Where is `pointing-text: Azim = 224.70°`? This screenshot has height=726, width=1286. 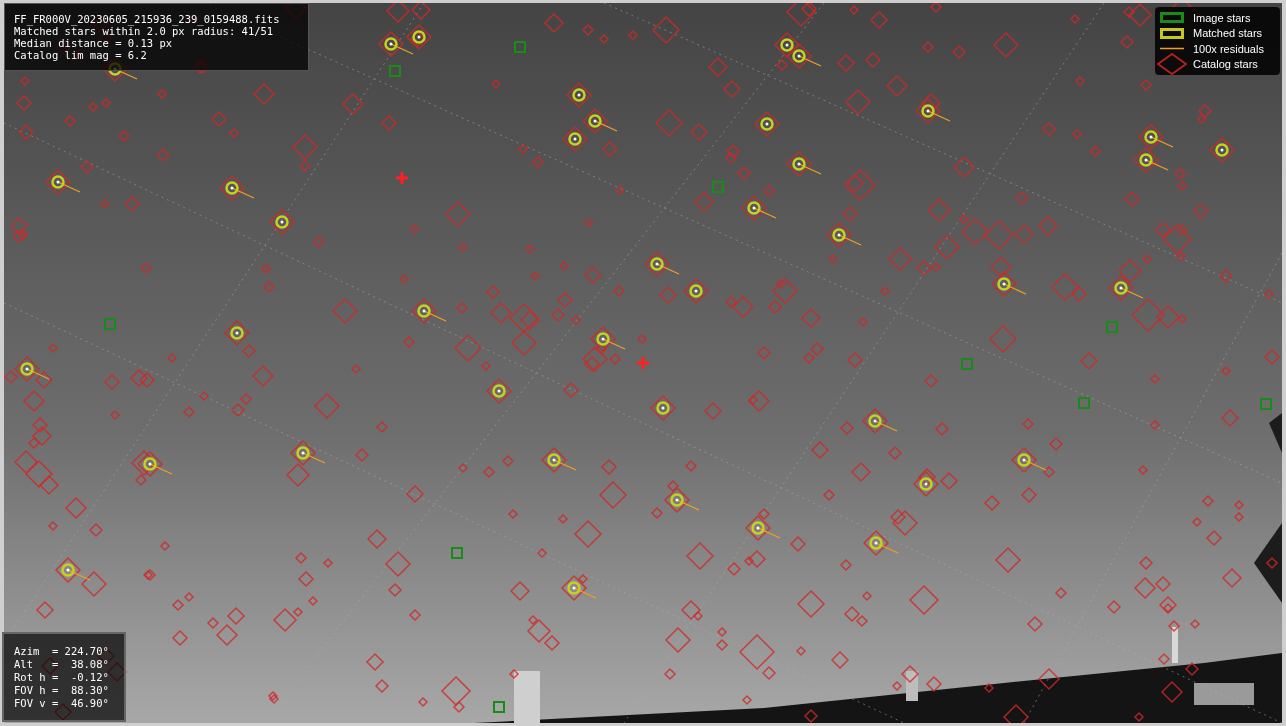 pointing-text: Azim = 224.70° is located at coordinates (62, 651).